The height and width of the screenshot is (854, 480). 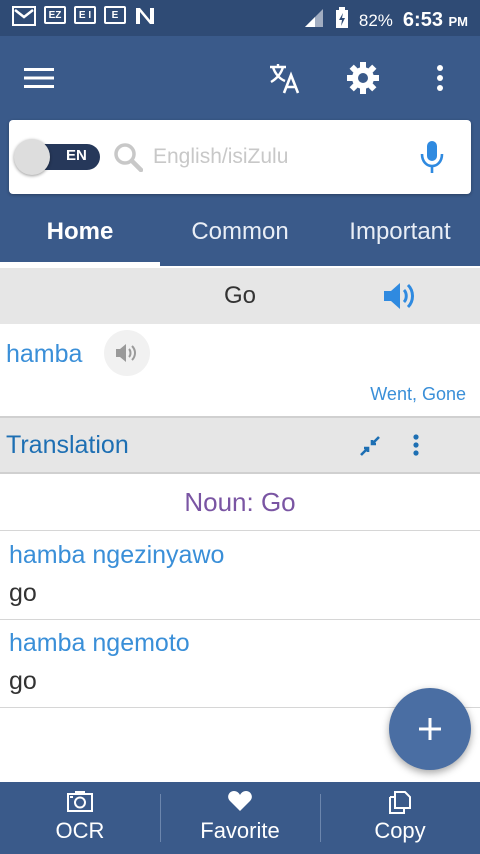 What do you see at coordinates (363, 78) in the screenshot?
I see `gear-icon` at bounding box center [363, 78].